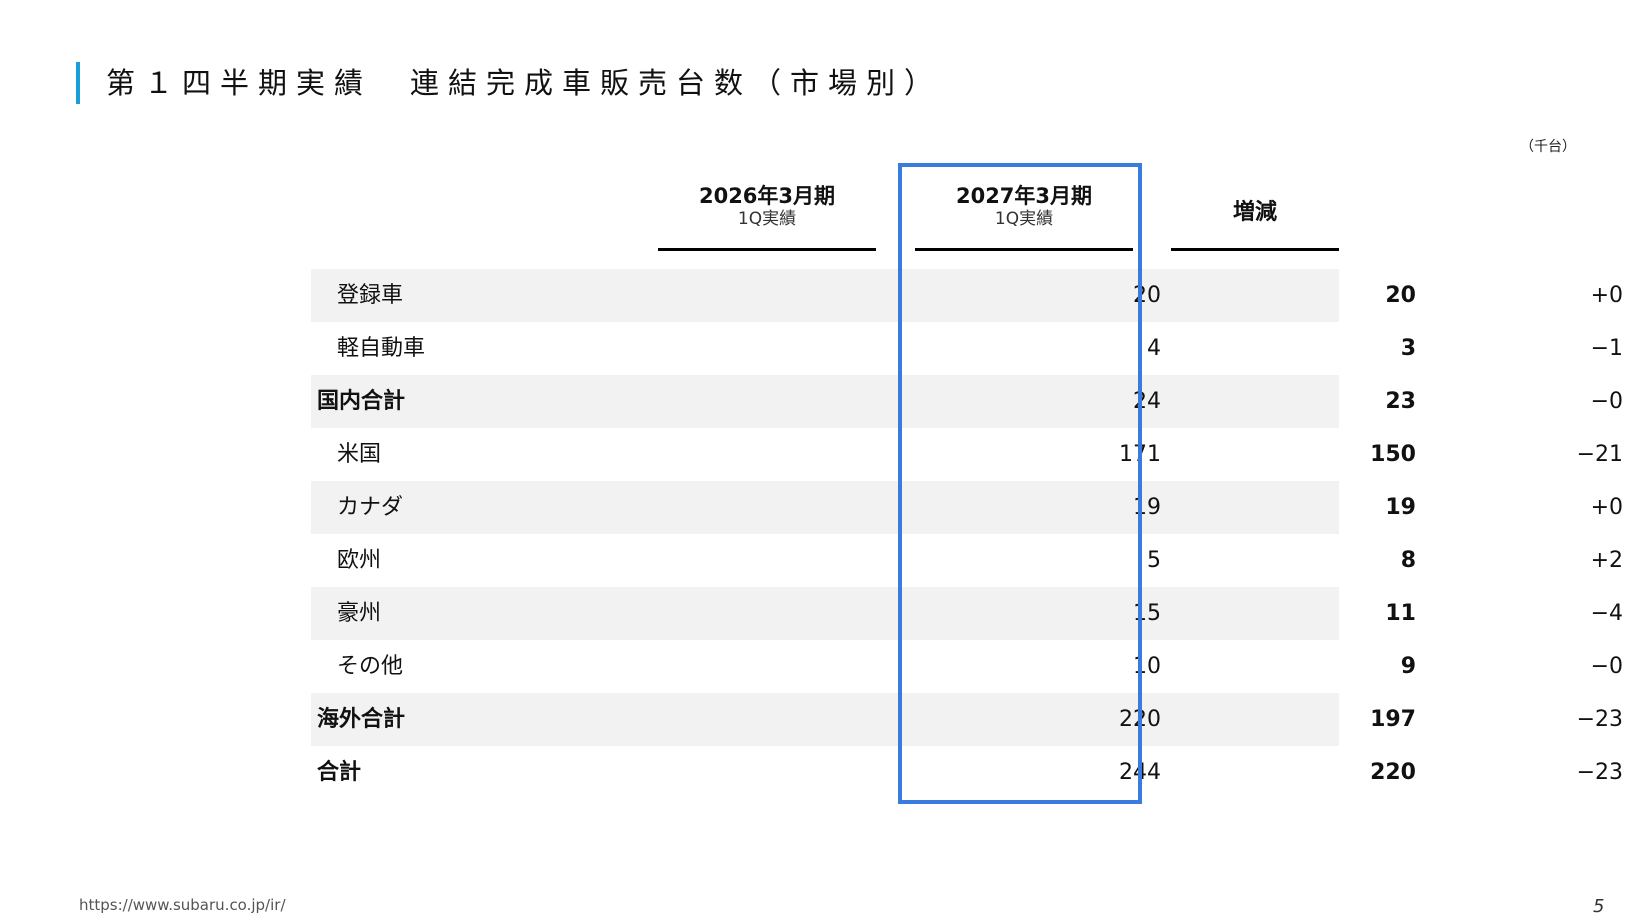 This screenshot has width=1647, height=922. I want to click on row-label: その他, so click(370, 666).